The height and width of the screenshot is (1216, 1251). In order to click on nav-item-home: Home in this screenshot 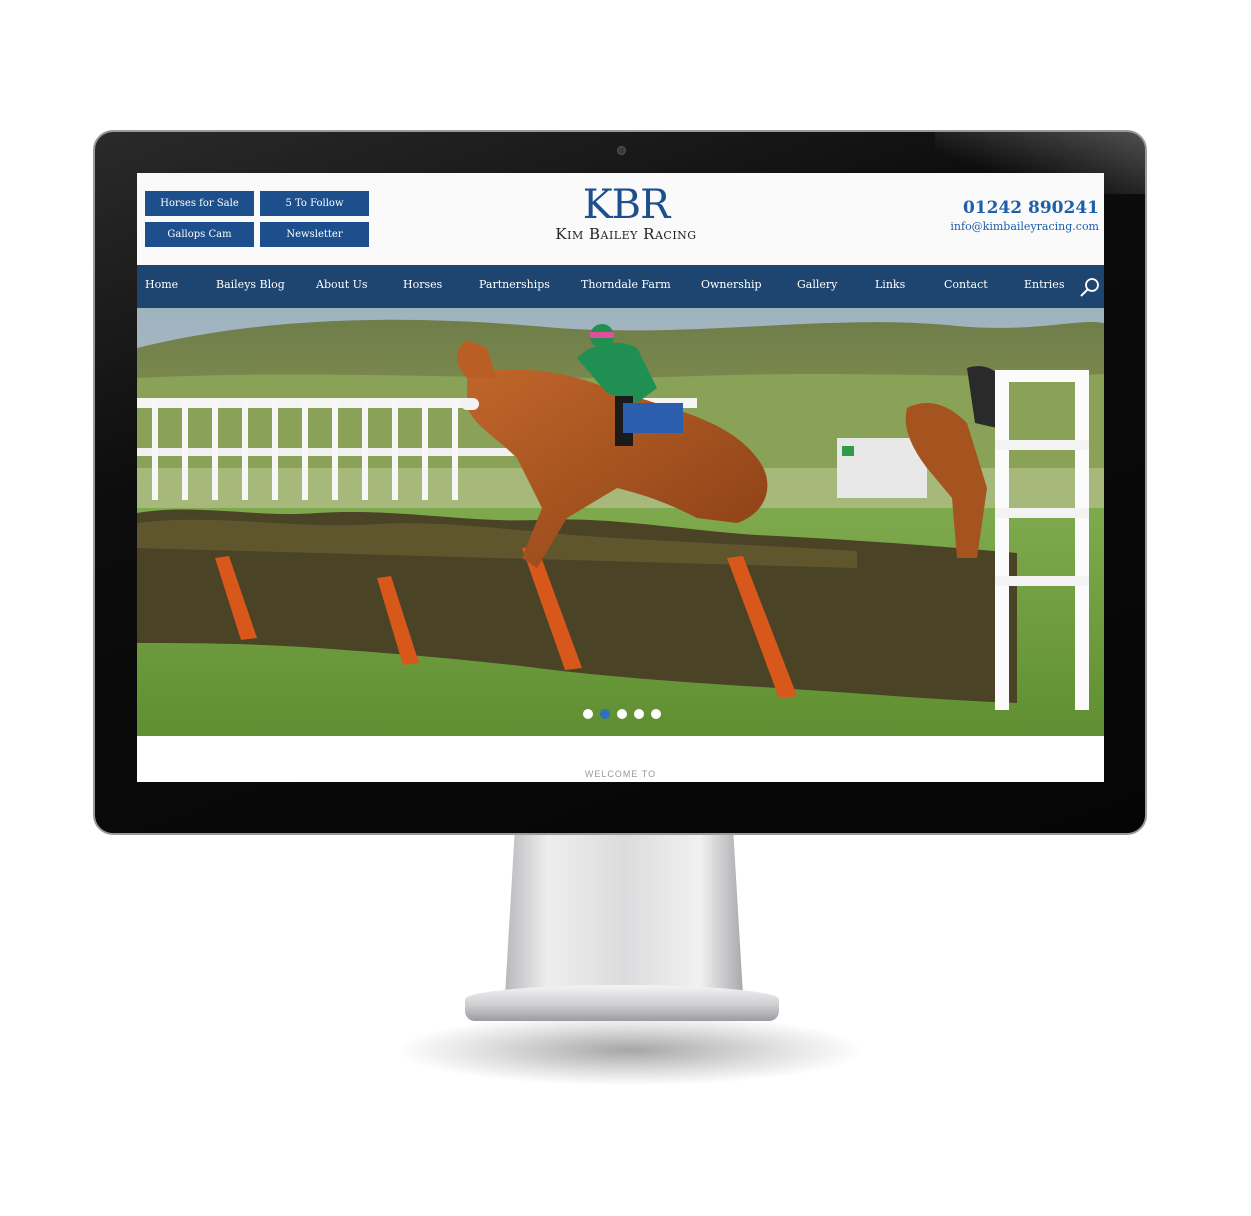, I will do `click(161, 286)`.